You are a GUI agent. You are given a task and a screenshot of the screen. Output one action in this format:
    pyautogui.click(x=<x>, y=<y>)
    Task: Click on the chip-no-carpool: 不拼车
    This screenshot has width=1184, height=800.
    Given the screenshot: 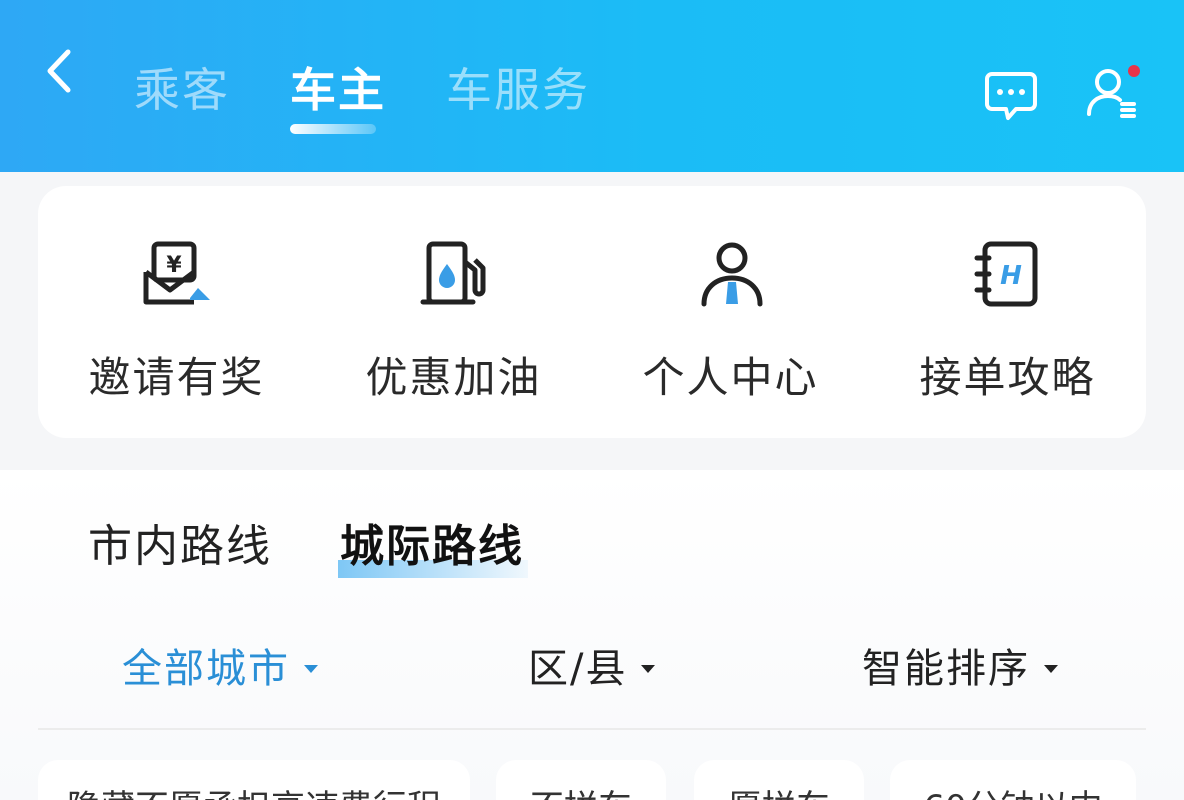 What is the action you would take?
    pyautogui.click(x=581, y=780)
    